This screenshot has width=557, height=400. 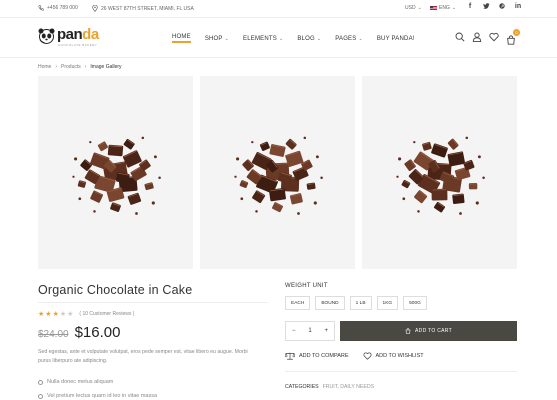 I want to click on qty-value: 1, so click(x=309, y=331).